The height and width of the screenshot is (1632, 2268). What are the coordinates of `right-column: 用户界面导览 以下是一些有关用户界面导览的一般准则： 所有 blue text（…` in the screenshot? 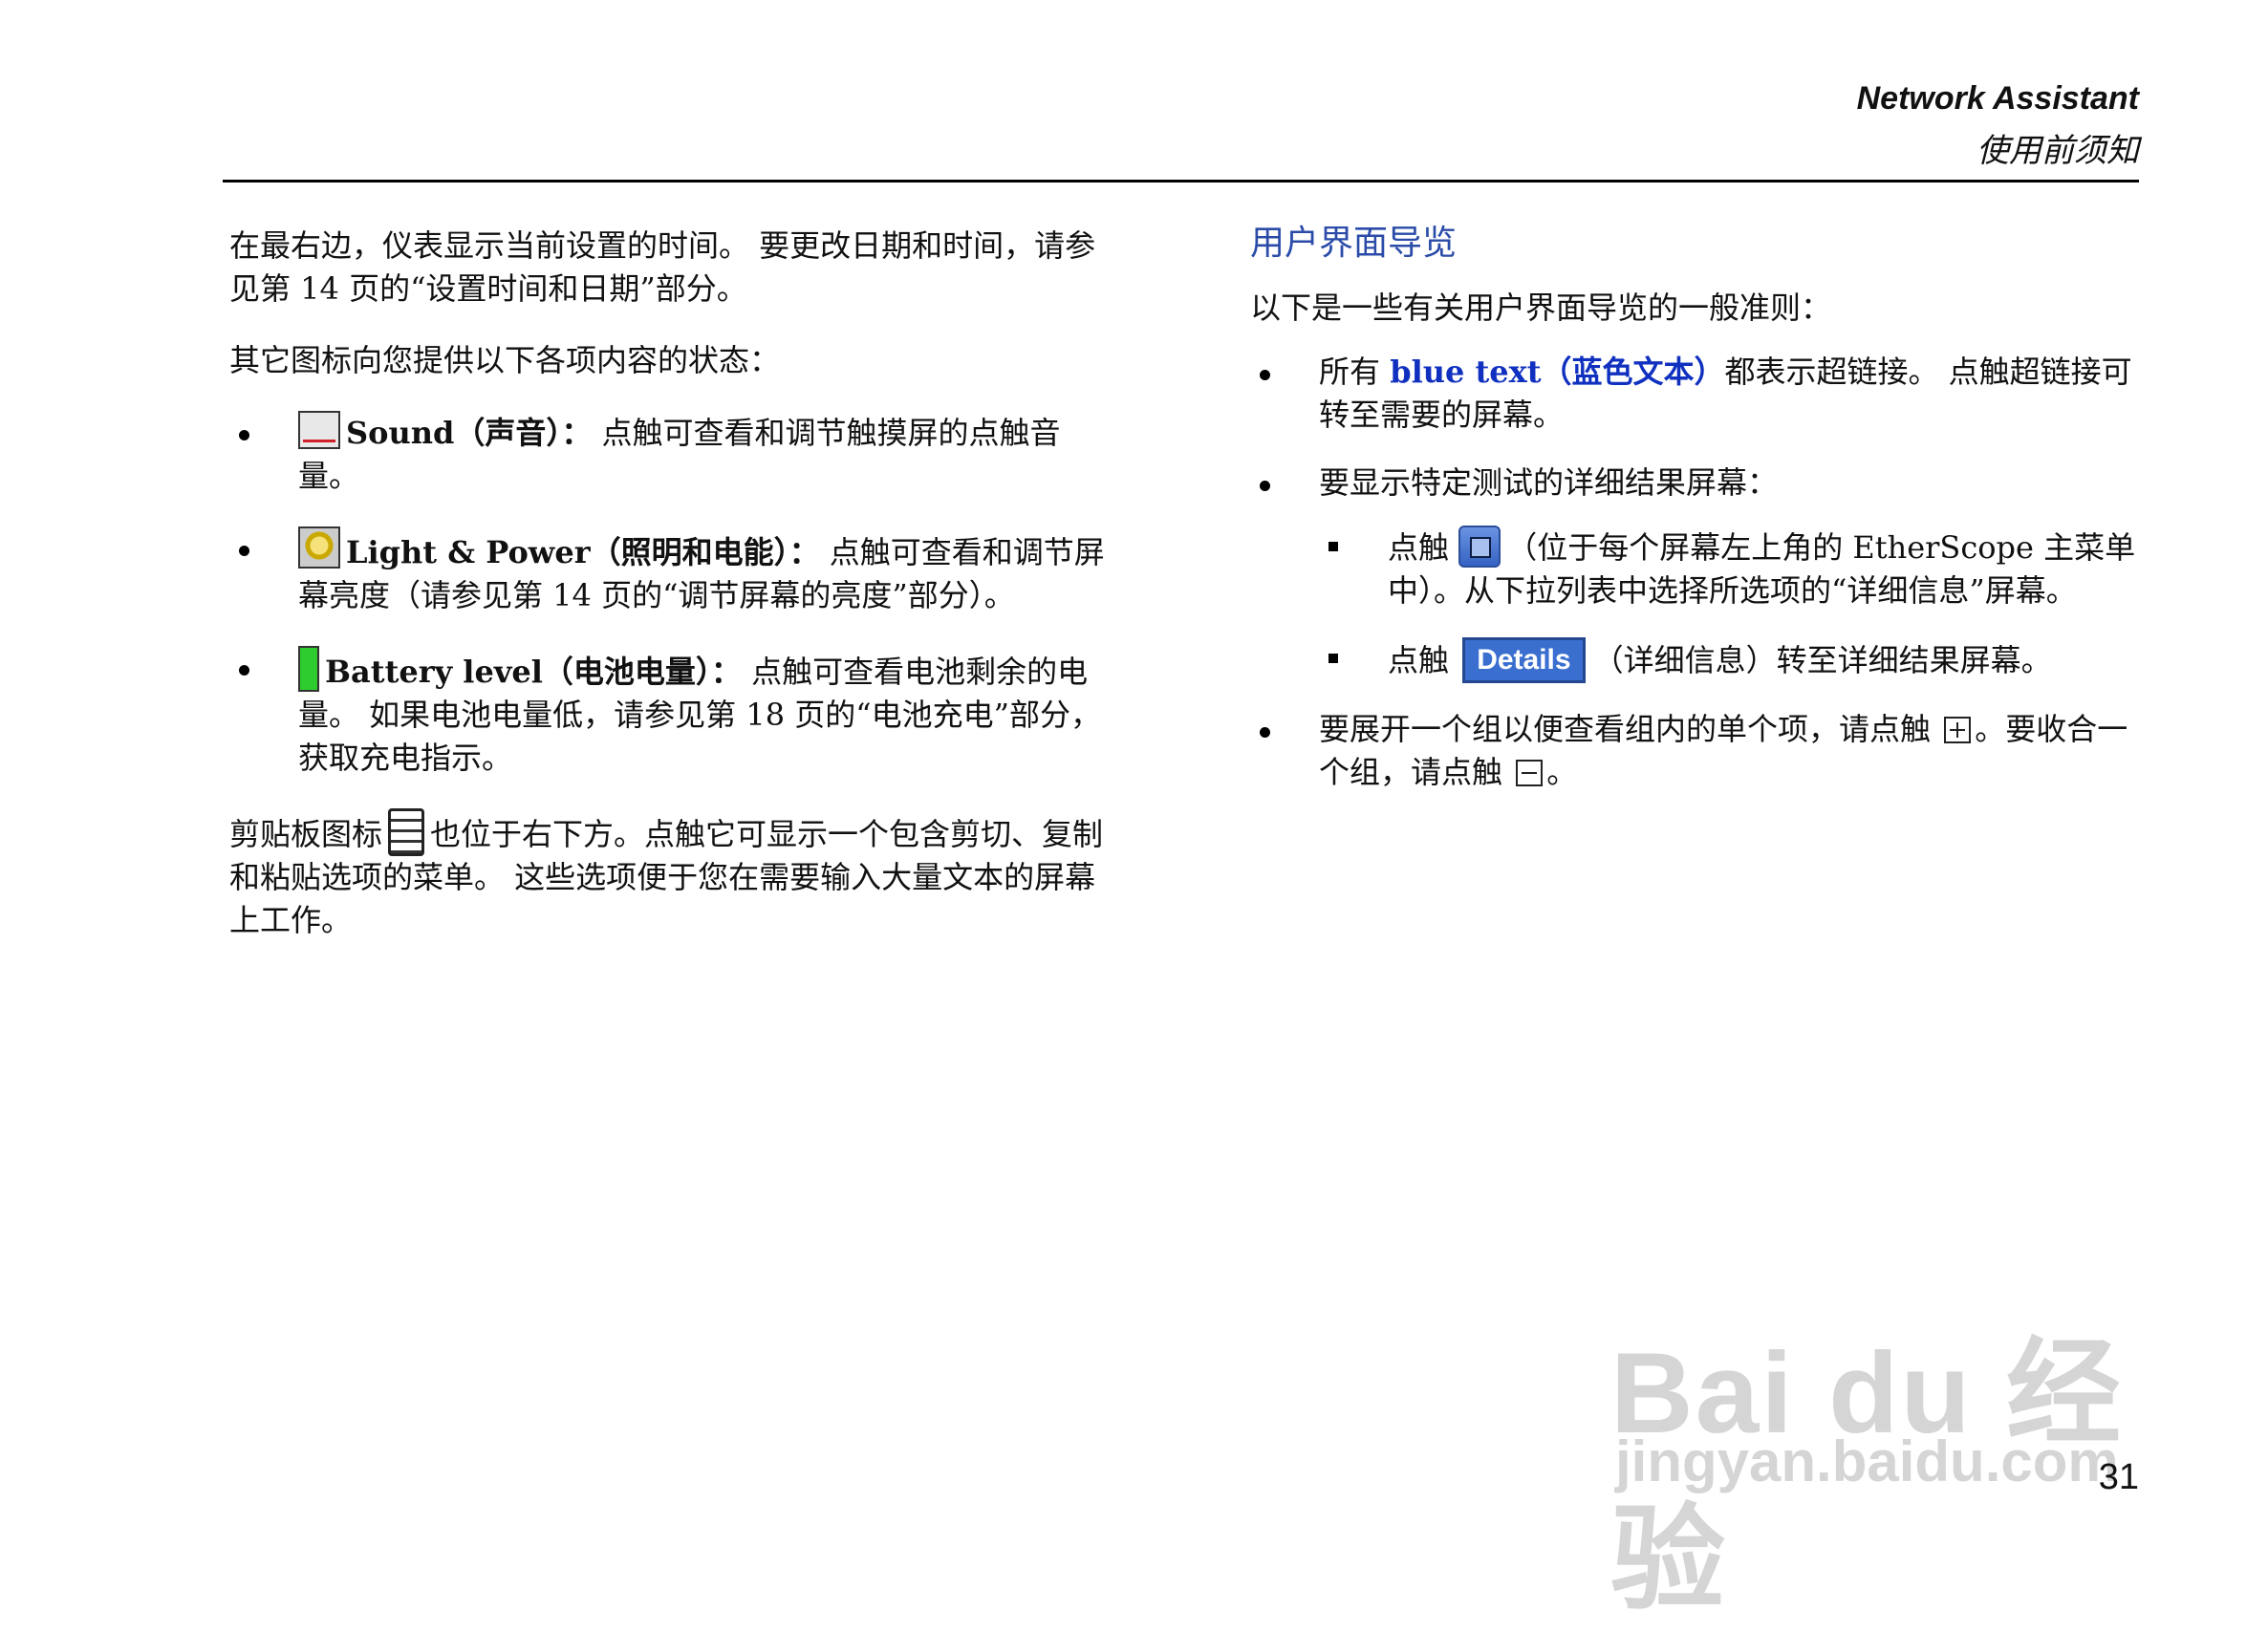 It's located at (1695, 507).